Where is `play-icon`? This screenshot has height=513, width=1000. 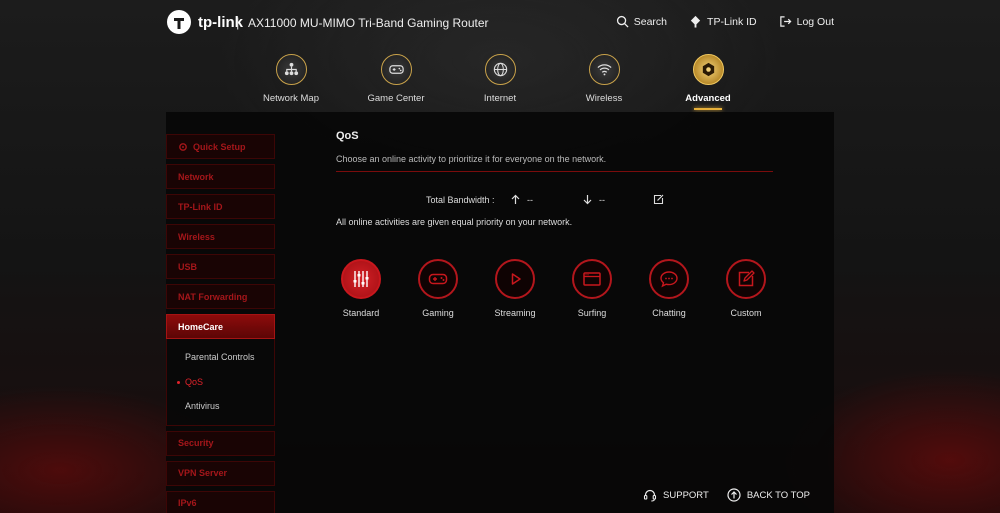
play-icon is located at coordinates (516, 279).